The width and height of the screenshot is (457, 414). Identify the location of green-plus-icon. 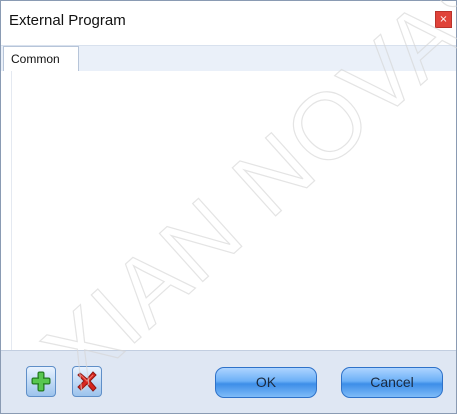
(41, 381).